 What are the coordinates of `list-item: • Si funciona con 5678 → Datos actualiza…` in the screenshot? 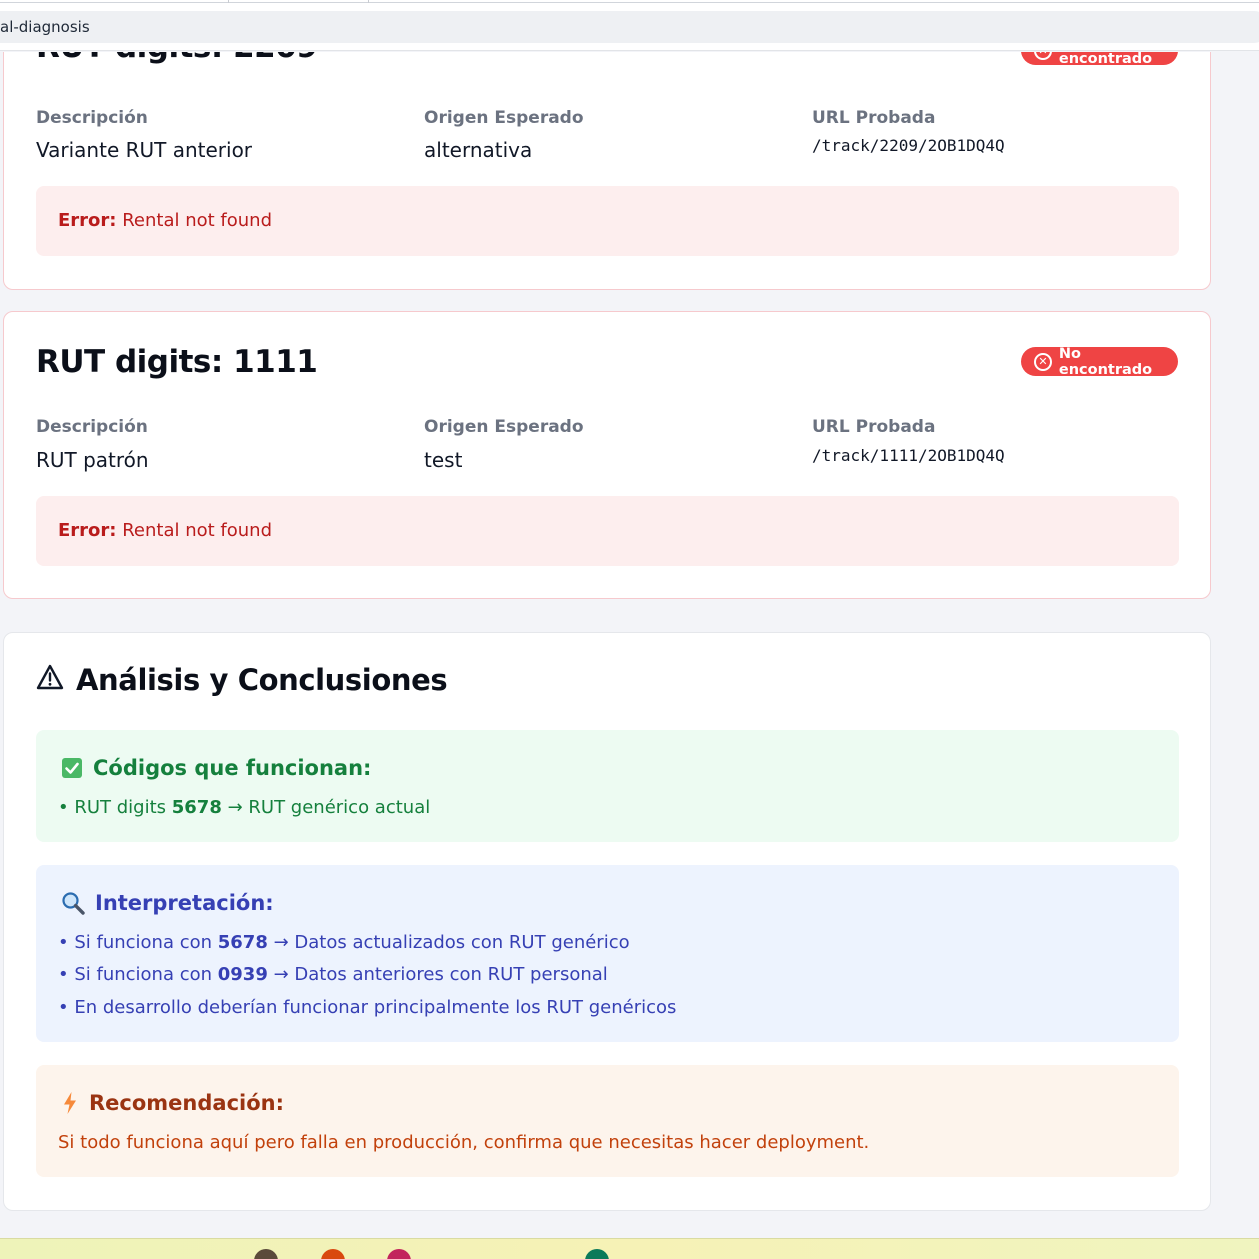 It's located at (344, 942).